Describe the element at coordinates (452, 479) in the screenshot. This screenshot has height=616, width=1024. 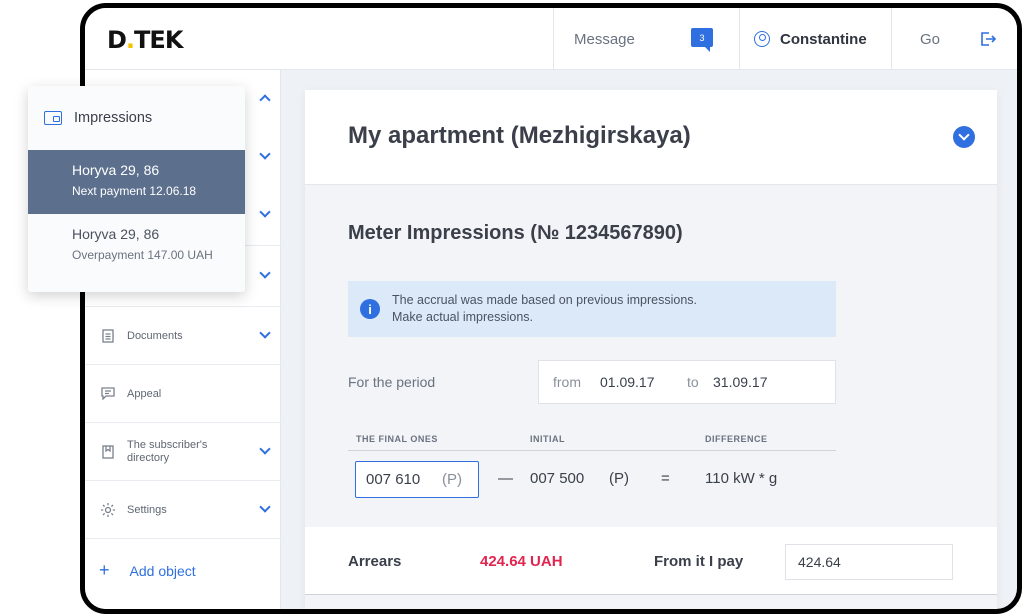
I see `final-reading-unit: (P)` at that location.